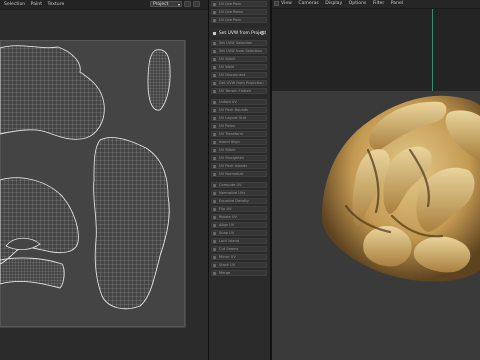  What do you see at coordinates (232, 75) in the screenshot?
I see `op-item-label: UV Disconnect` at bounding box center [232, 75].